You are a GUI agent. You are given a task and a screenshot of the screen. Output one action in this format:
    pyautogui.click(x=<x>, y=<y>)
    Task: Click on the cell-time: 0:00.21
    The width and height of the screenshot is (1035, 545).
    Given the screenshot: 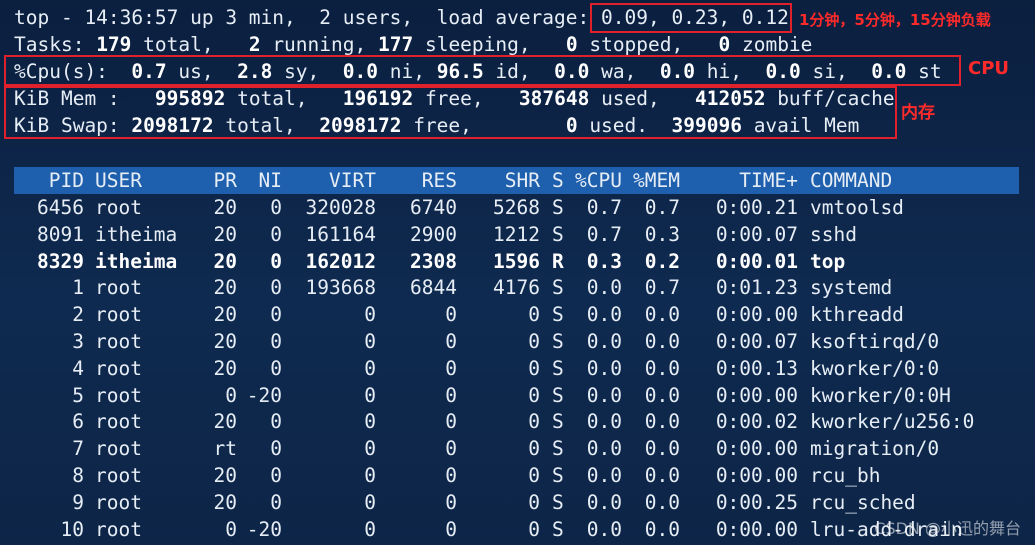 What is the action you would take?
    pyautogui.click(x=756, y=207)
    